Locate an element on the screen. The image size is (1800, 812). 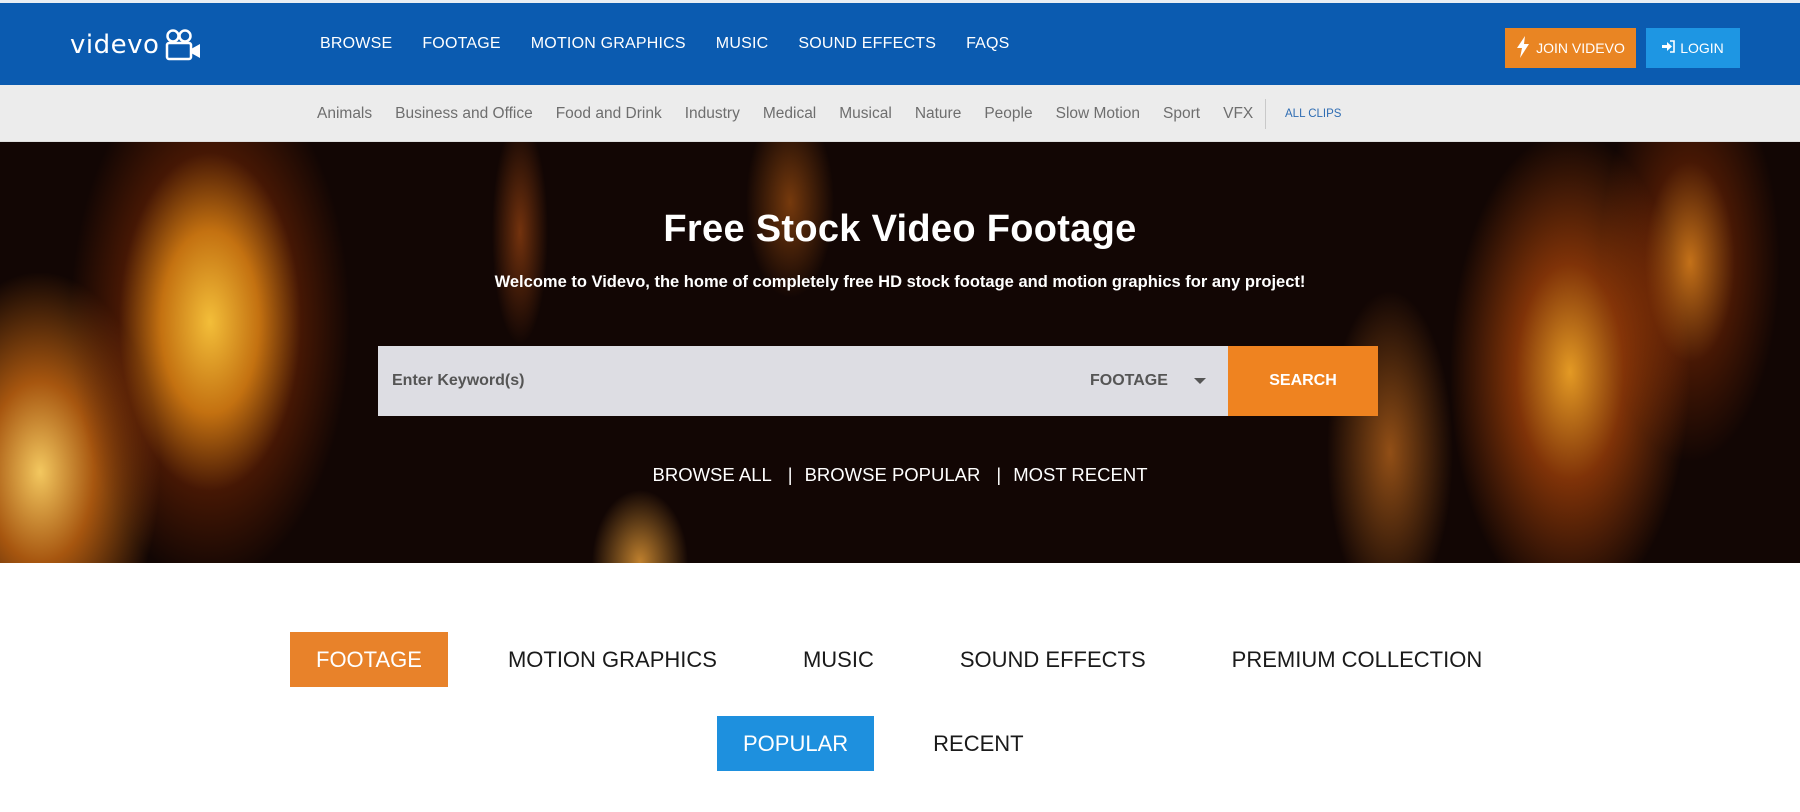
sort-tabs: POPULAR RECENT is located at coordinates (900, 743).